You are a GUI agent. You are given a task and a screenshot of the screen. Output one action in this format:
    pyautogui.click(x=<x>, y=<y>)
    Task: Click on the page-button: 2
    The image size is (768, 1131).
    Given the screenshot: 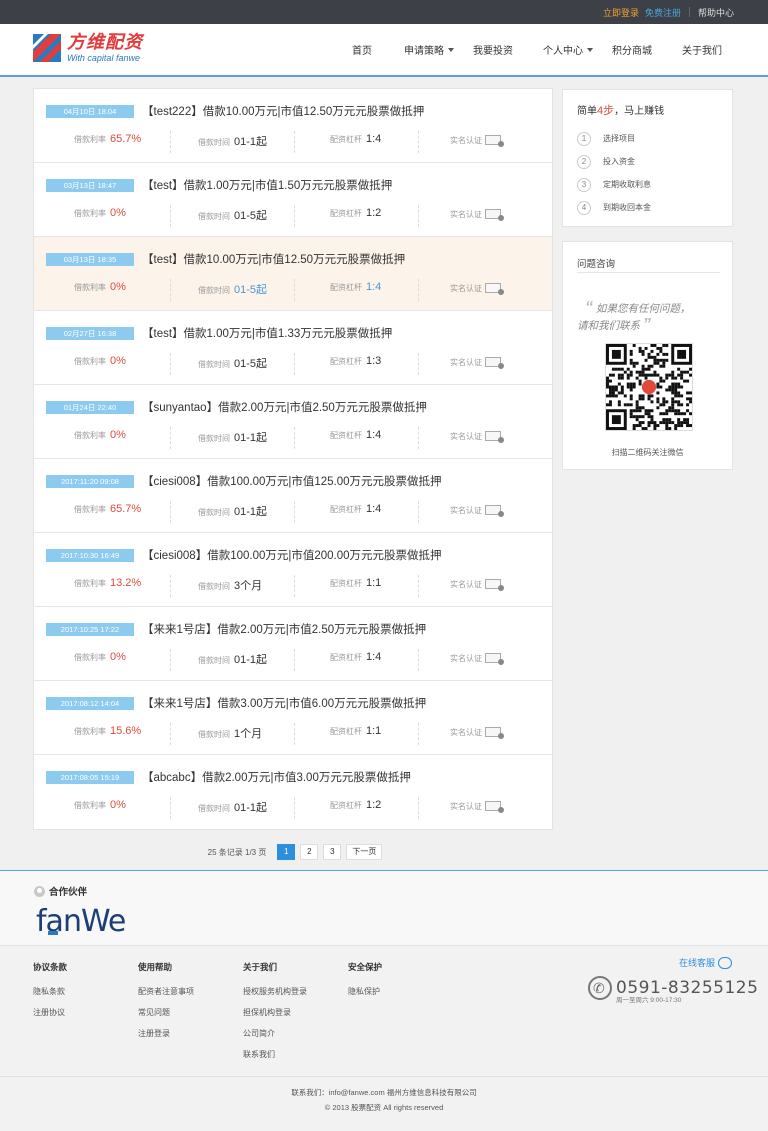 What is the action you would take?
    pyautogui.click(x=309, y=852)
    